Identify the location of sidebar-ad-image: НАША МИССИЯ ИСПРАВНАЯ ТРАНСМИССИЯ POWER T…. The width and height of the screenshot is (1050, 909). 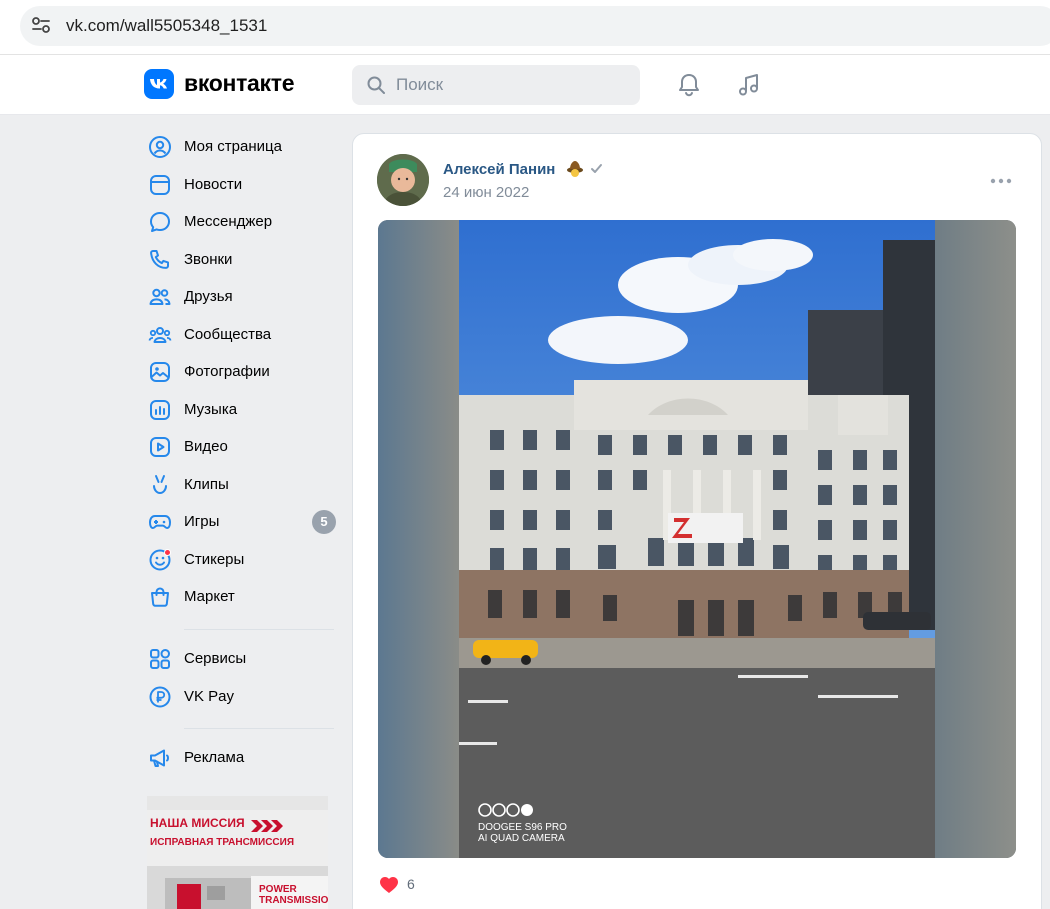
(237, 852).